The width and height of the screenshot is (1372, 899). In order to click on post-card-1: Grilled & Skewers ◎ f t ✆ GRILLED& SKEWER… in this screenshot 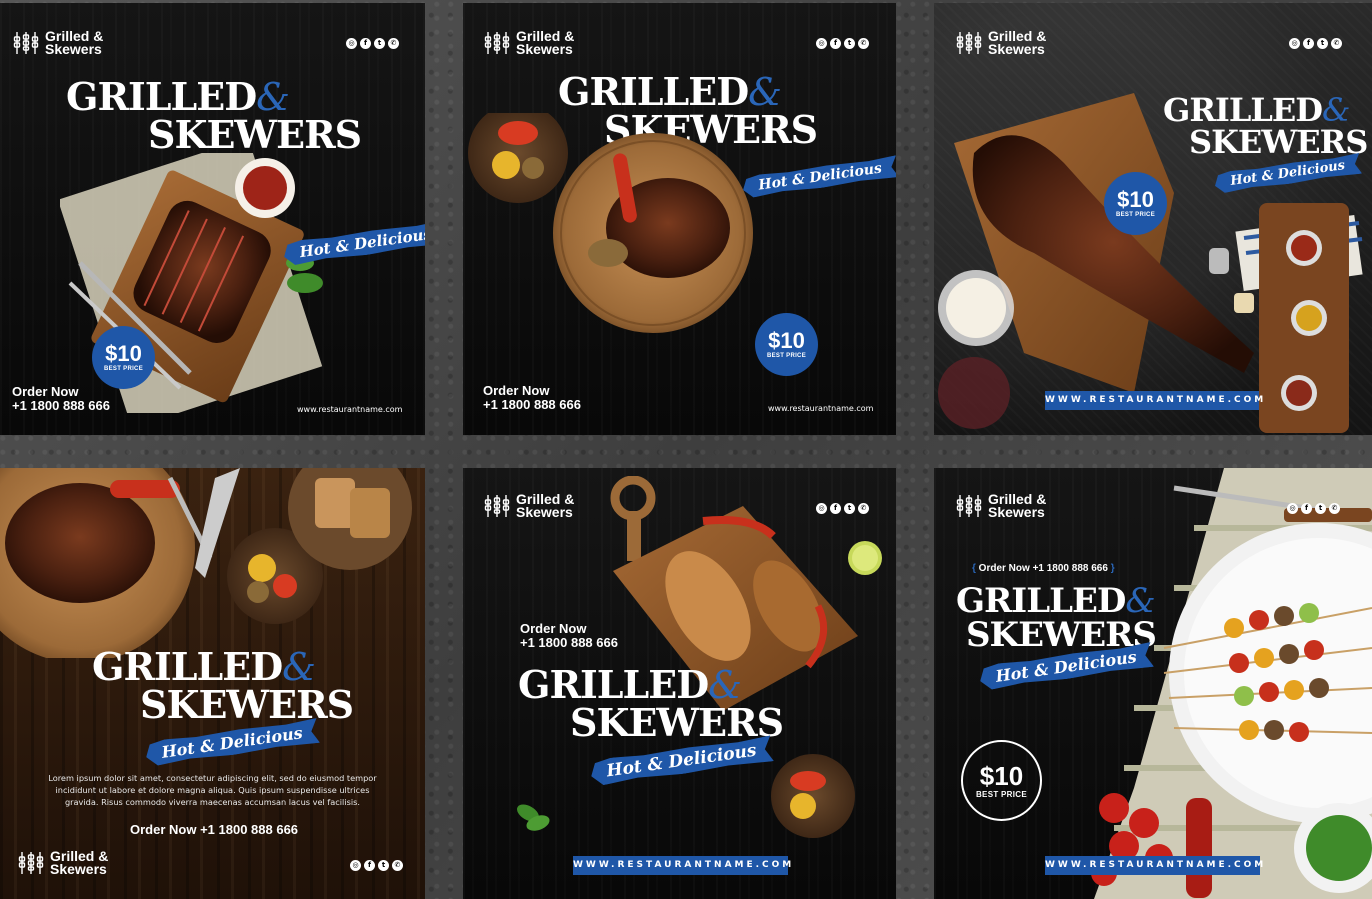, I will do `click(212, 219)`.